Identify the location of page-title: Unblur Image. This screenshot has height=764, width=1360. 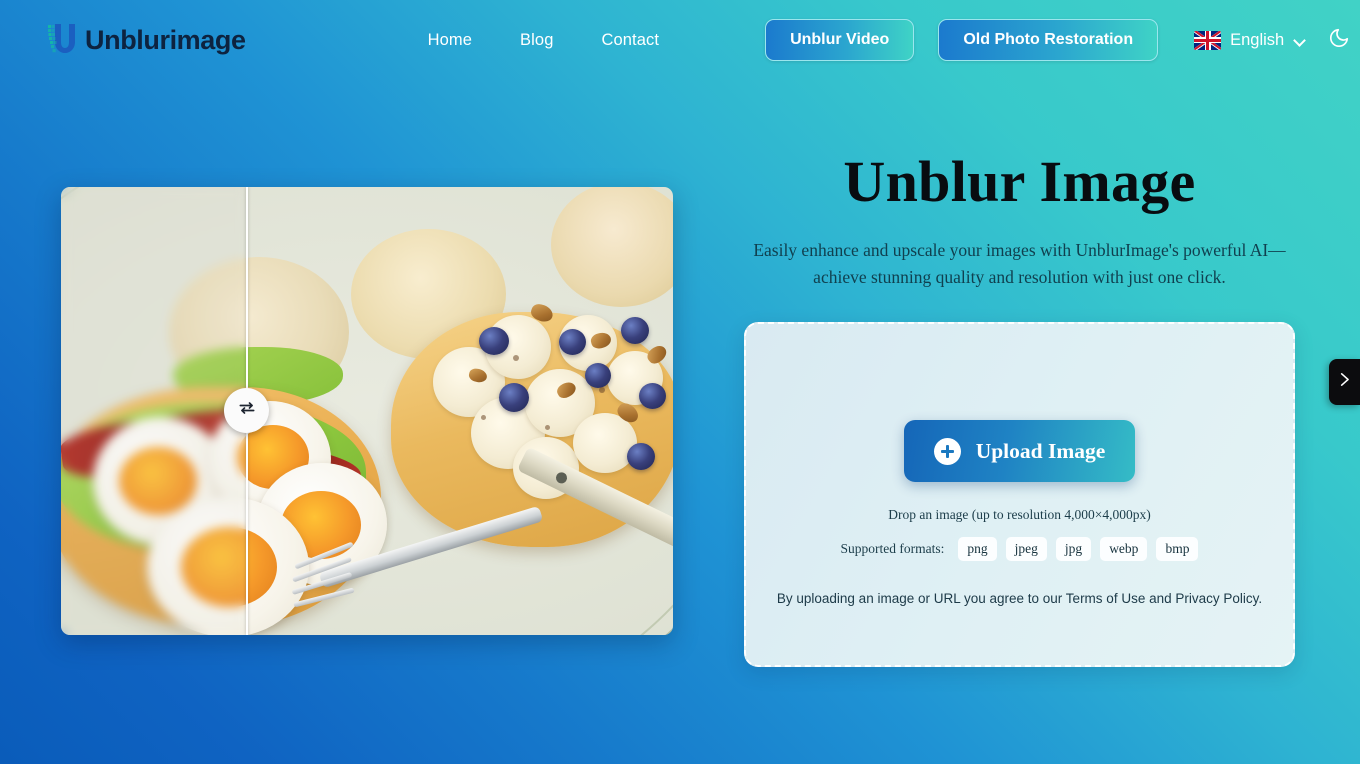
(1019, 181).